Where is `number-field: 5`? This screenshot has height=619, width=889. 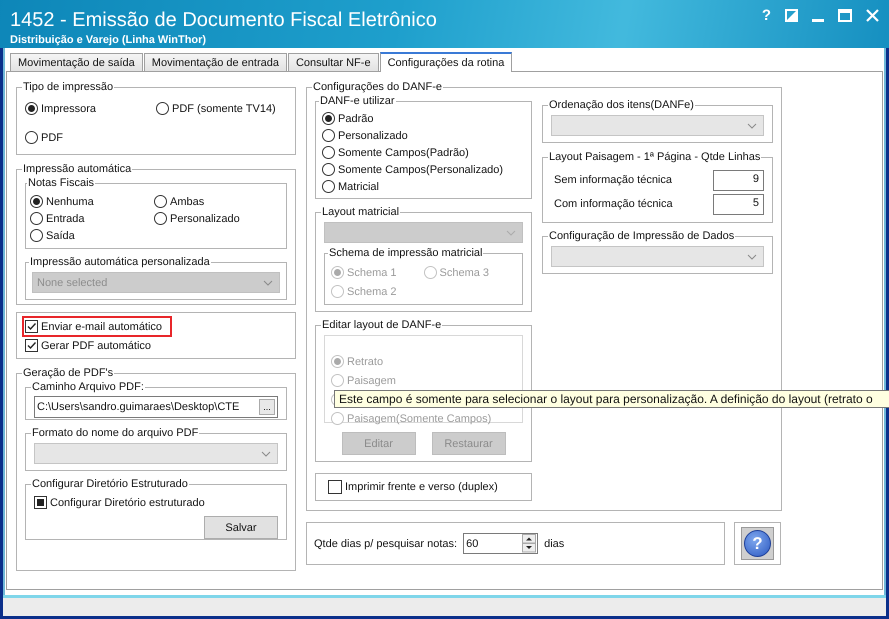 number-field: 5 is located at coordinates (738, 204).